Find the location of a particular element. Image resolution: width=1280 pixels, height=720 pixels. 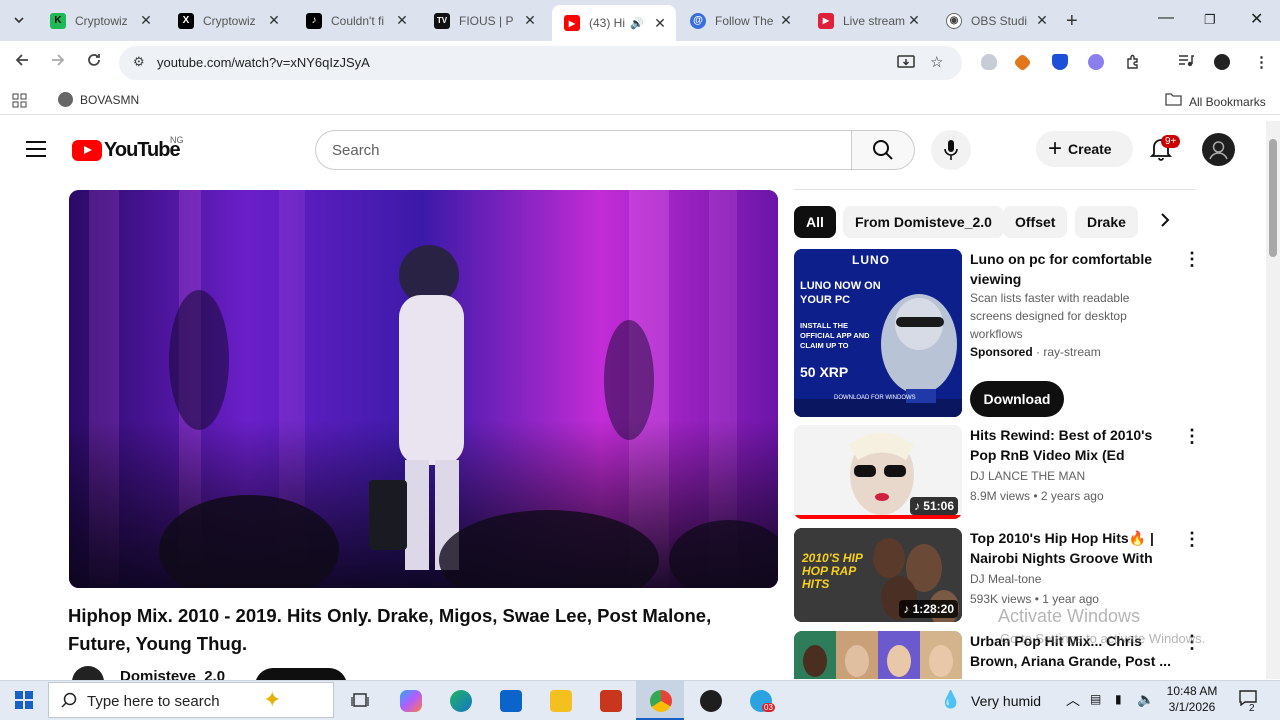

rec-channel: DJ LANCE THE MAN is located at coordinates (1027, 476).